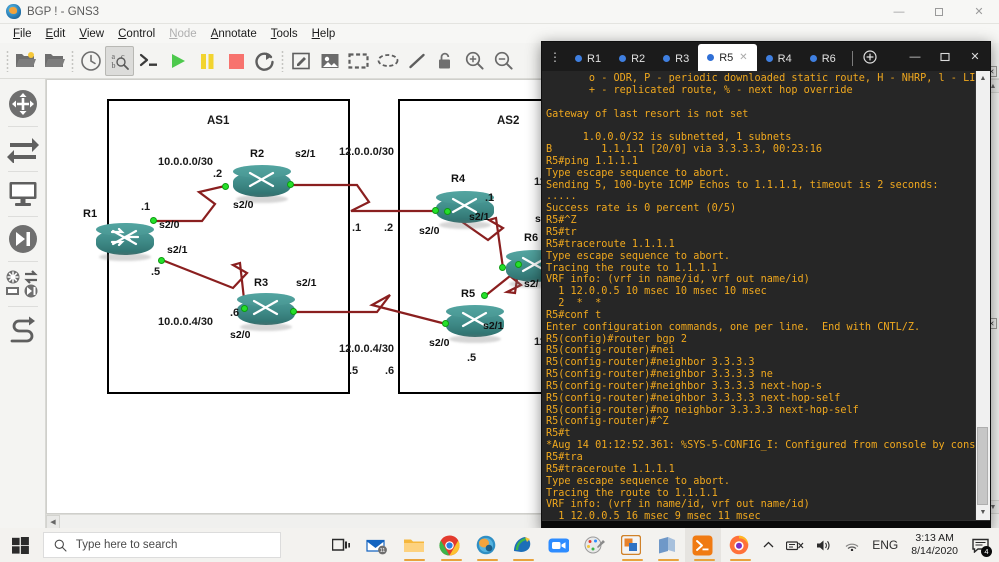 The height and width of the screenshot is (562, 999). I want to click on plus-circle-icon, so click(870, 56).